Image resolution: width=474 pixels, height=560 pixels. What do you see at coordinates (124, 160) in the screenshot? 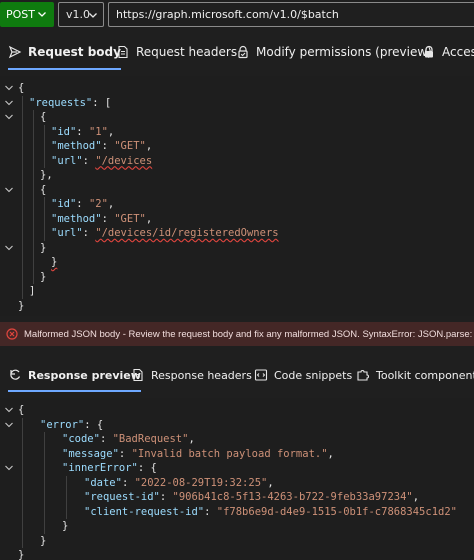
I see `json-string: "/devices` at bounding box center [124, 160].